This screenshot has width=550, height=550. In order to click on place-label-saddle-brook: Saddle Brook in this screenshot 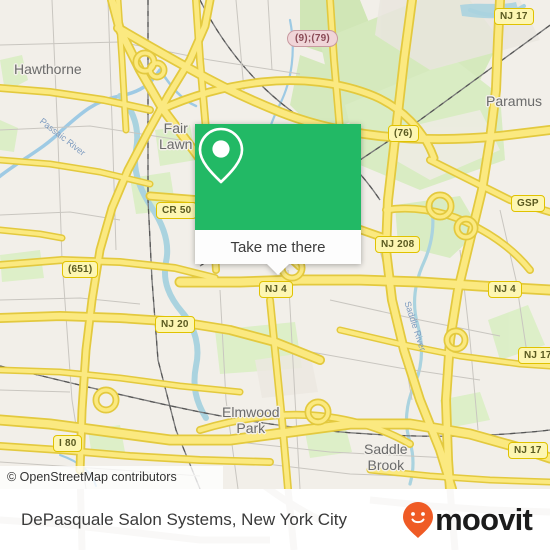, I will do `click(386, 457)`.